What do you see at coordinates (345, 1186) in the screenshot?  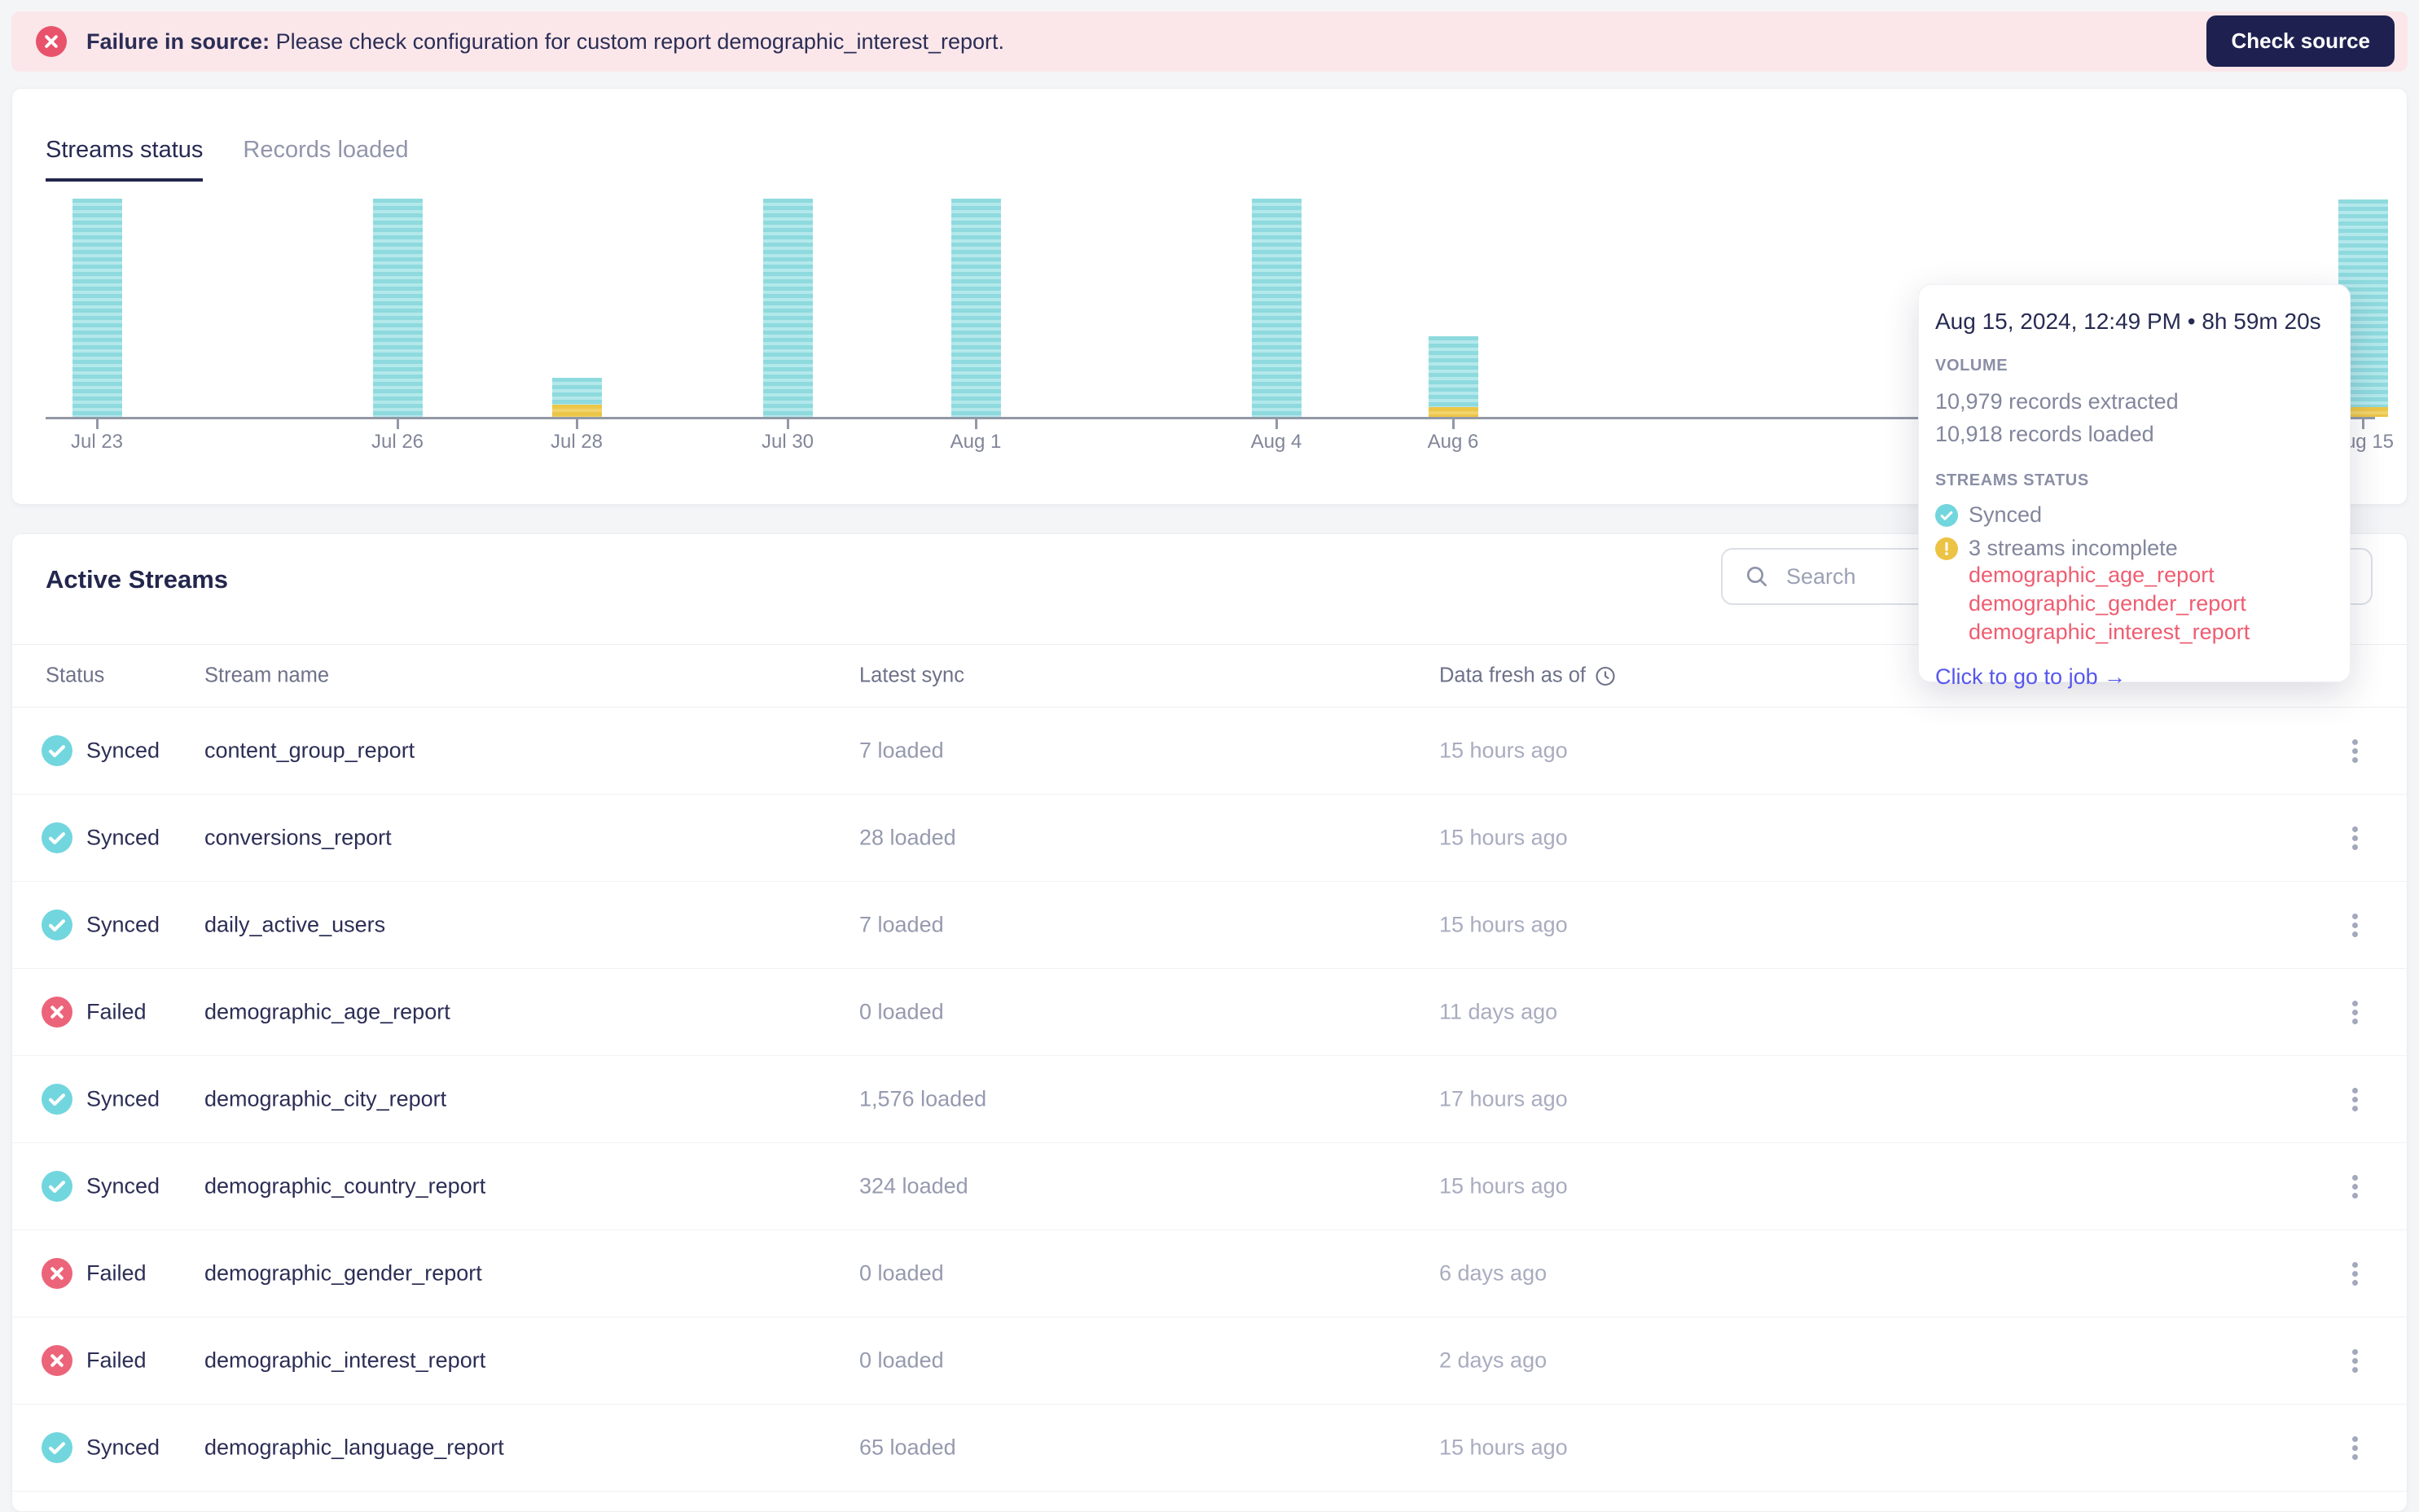 I see `stream-name: demographic_country_report` at bounding box center [345, 1186].